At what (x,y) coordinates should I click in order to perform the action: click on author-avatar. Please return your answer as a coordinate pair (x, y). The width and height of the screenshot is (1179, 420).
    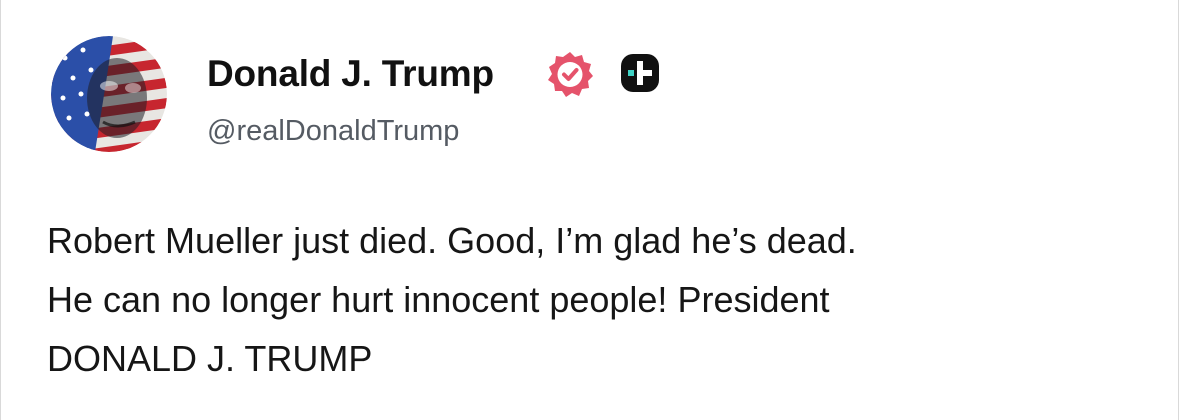
    Looking at the image, I should click on (109, 94).